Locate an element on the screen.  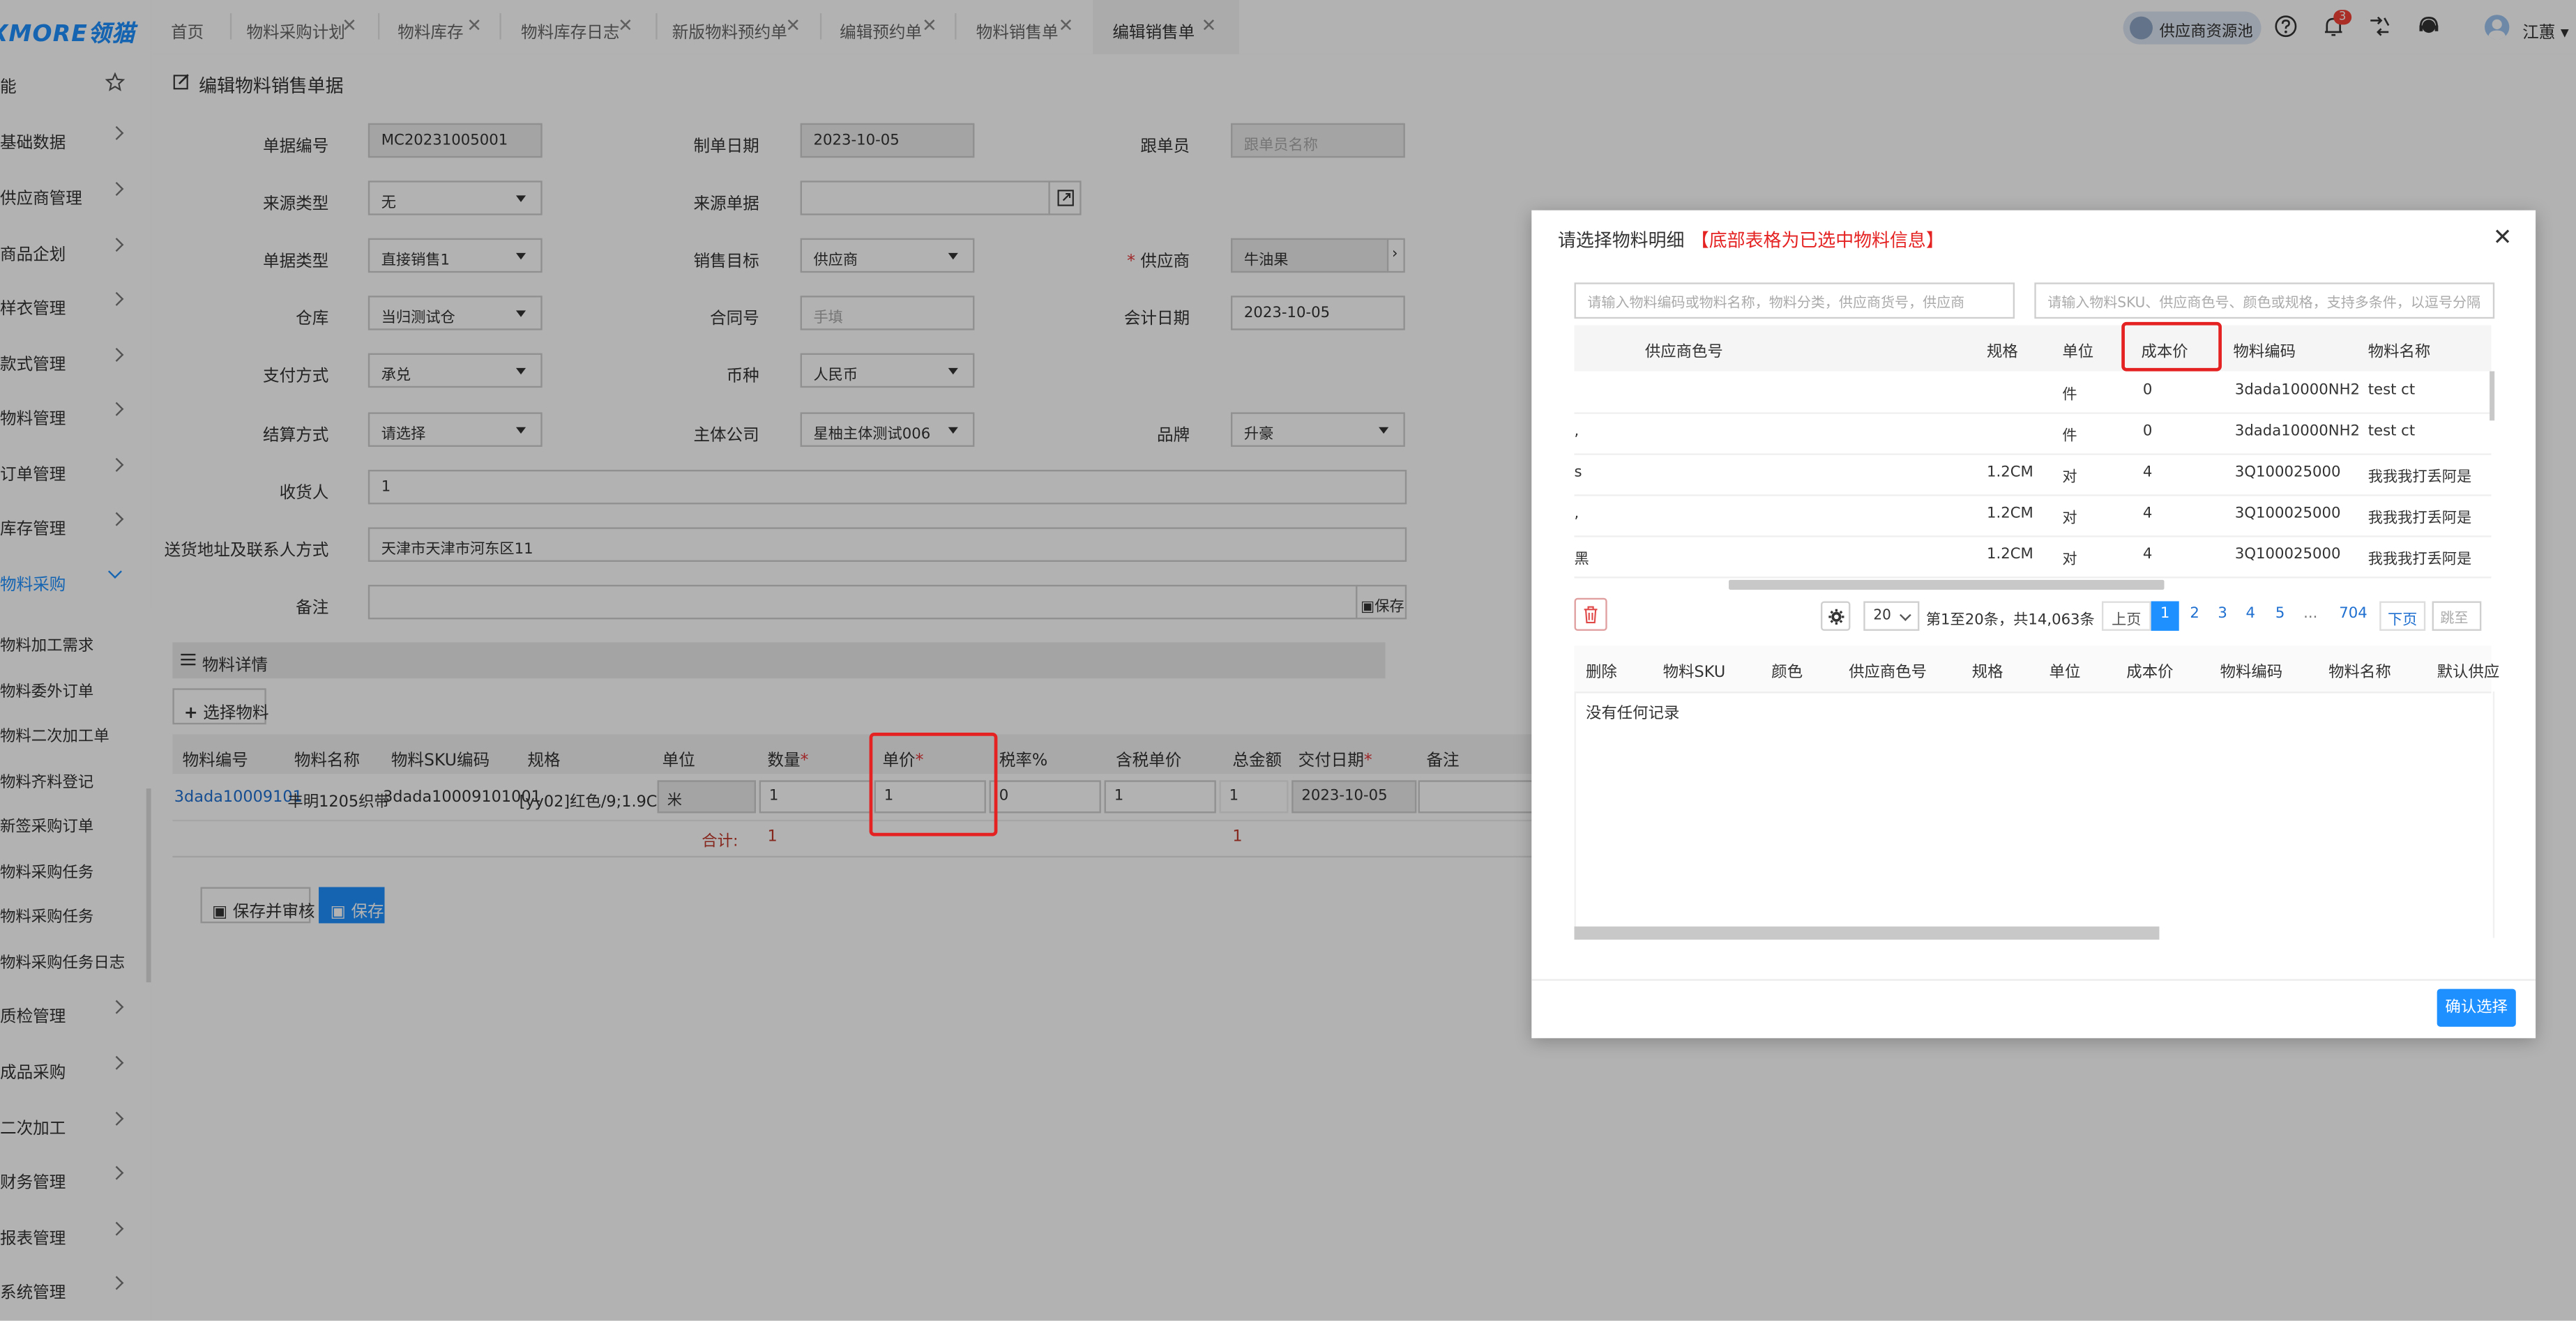
table-row: 件 0 3dada10000NH2 test ct is located at coordinates (2033, 393).